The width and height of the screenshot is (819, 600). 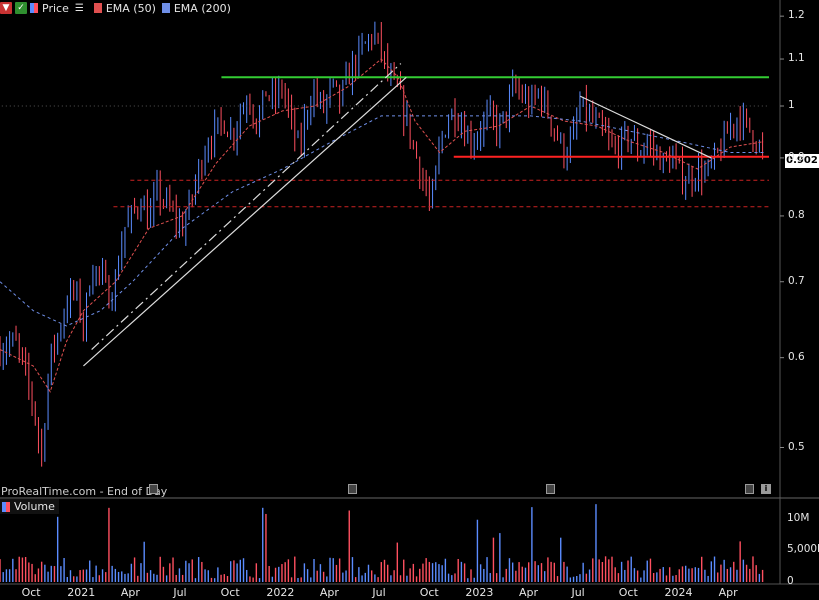 What do you see at coordinates (766, 489) in the screenshot?
I see `info-icon: i` at bounding box center [766, 489].